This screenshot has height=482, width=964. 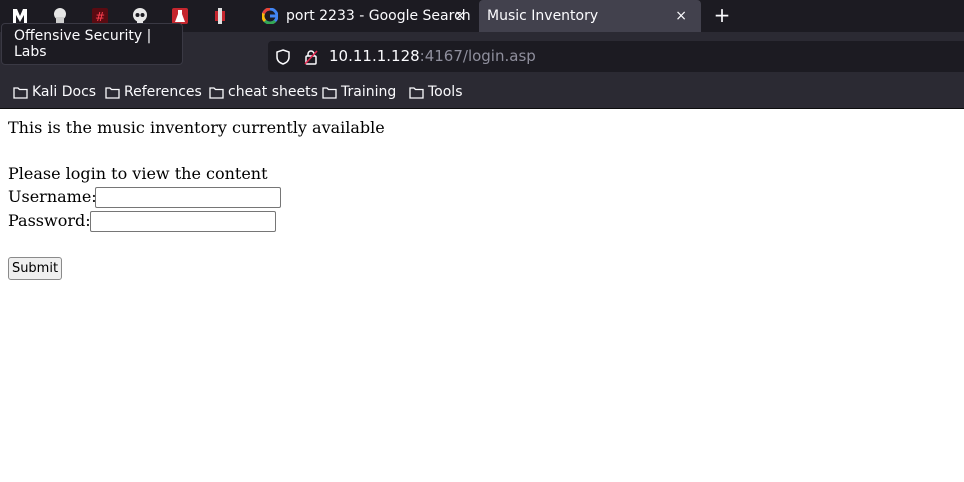 I want to click on bookmark-cheat-sheets: cheat sheets, so click(x=263, y=92).